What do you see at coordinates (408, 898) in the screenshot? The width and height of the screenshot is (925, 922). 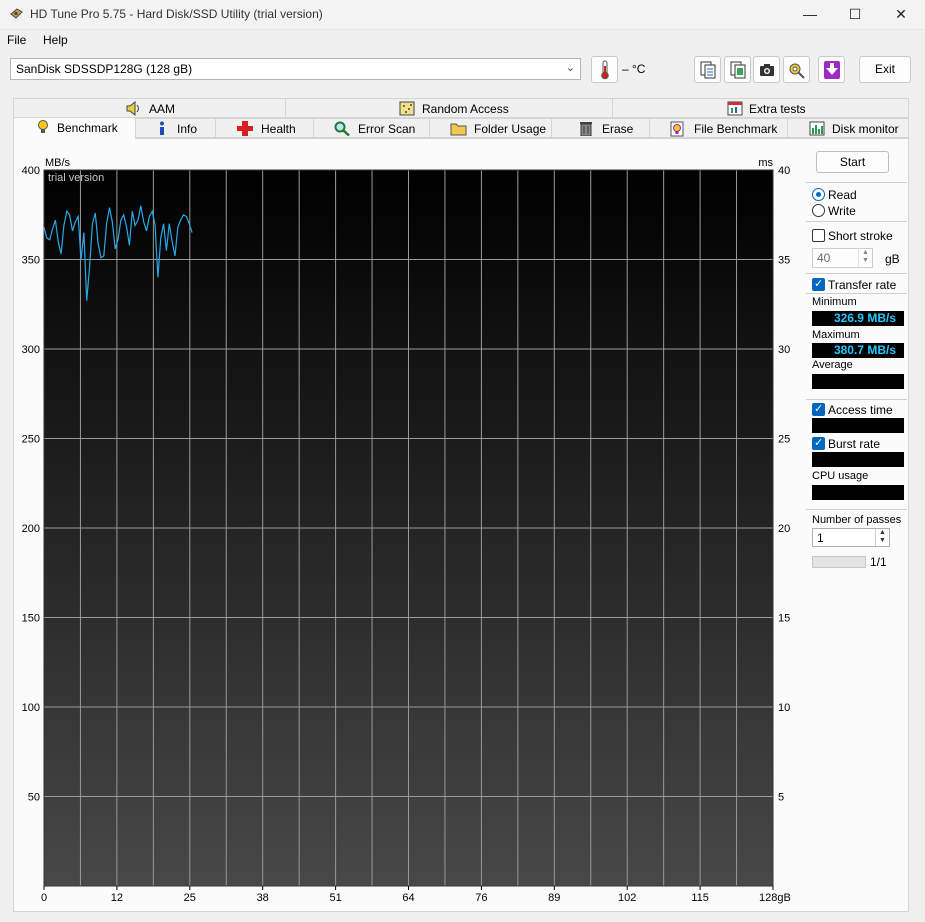 I see `x-tick-label: 64` at bounding box center [408, 898].